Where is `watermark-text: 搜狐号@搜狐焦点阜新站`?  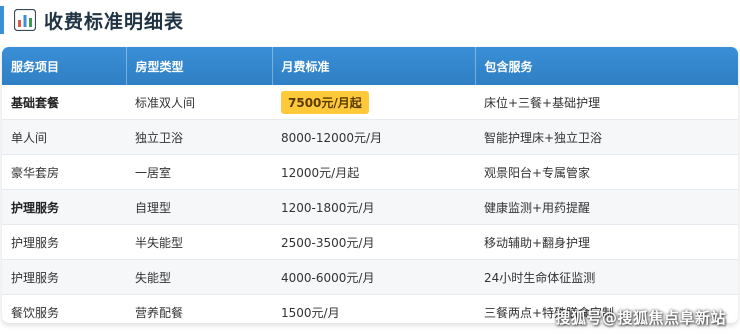
watermark-text: 搜狐号@搜狐焦点阜新站 is located at coordinates (640, 318).